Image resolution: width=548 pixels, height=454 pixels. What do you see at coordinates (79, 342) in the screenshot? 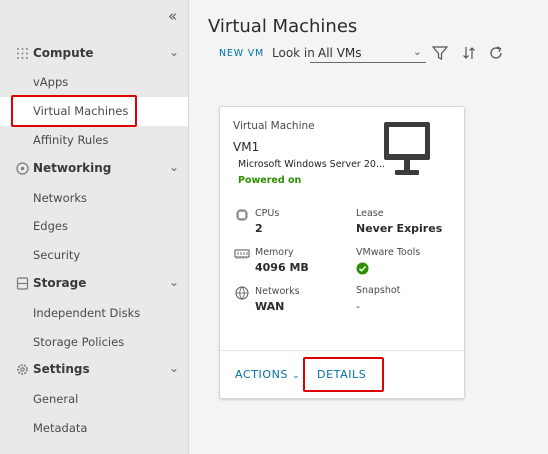
I see `sidebar-item-label: Storage Policies` at bounding box center [79, 342].